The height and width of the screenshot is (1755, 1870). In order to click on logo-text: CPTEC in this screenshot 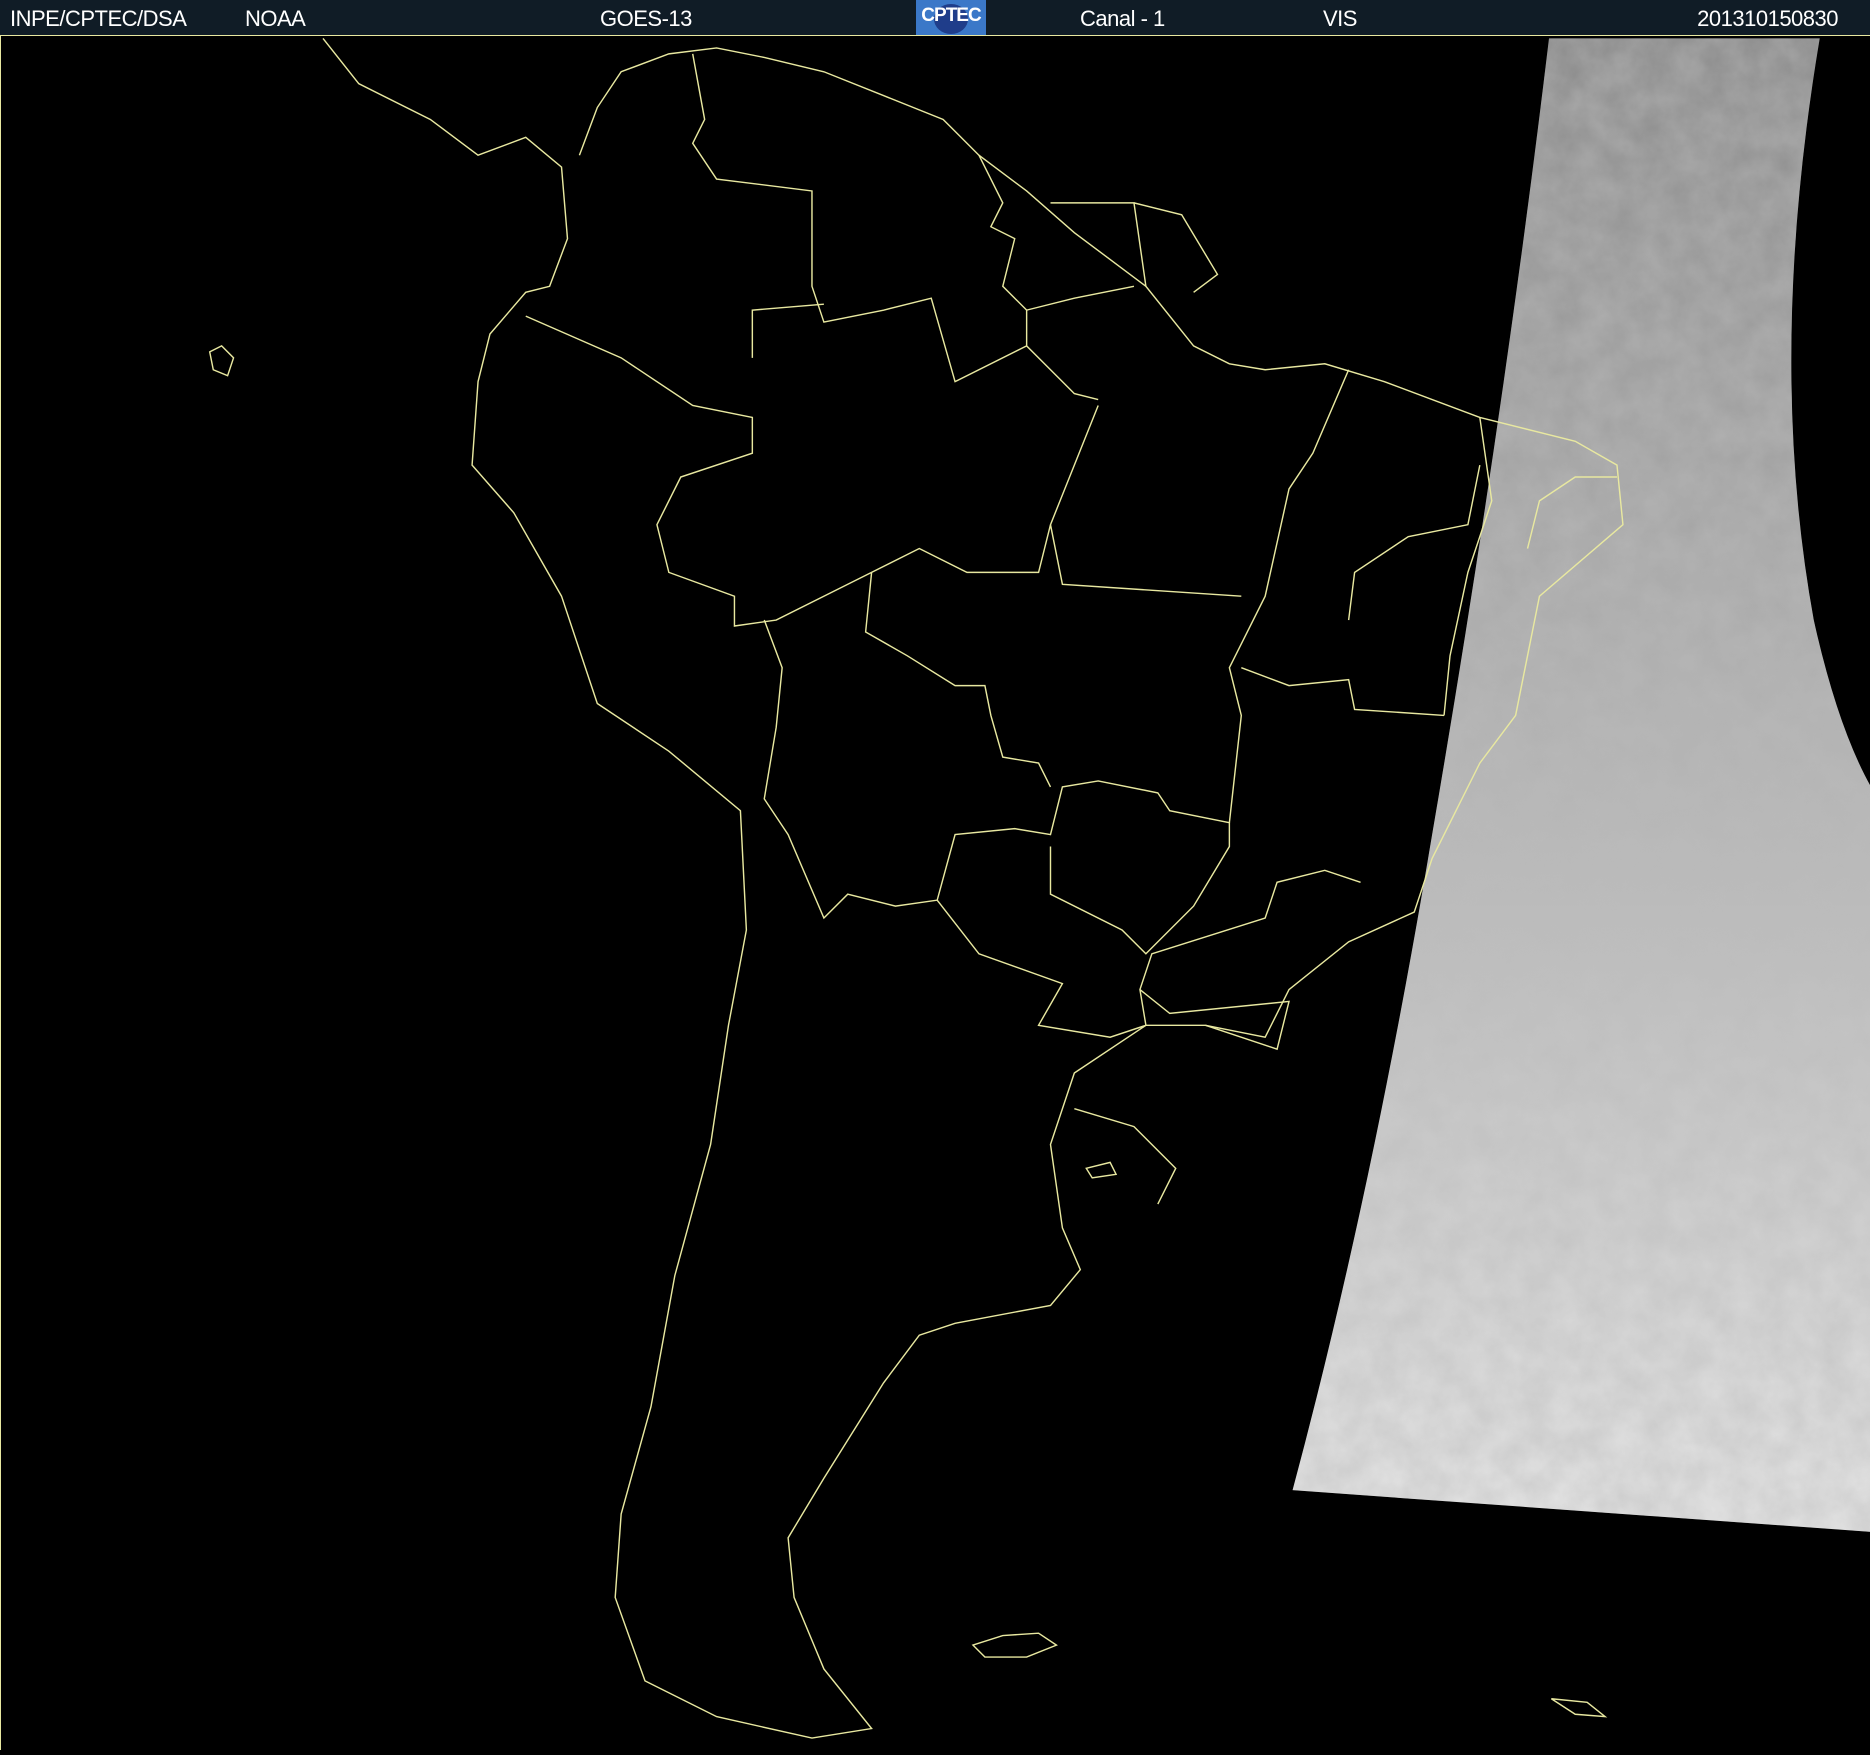, I will do `click(951, 15)`.